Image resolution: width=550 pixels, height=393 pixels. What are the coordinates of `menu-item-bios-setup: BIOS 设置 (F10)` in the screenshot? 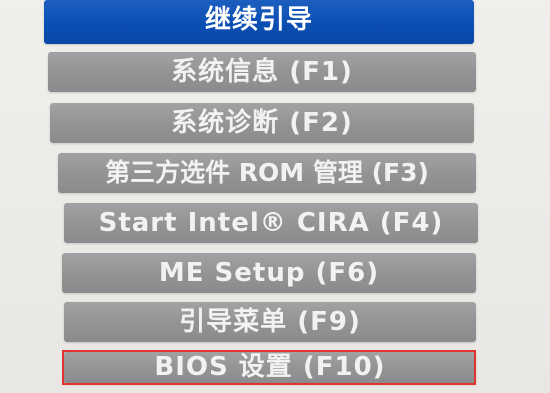 It's located at (270, 367).